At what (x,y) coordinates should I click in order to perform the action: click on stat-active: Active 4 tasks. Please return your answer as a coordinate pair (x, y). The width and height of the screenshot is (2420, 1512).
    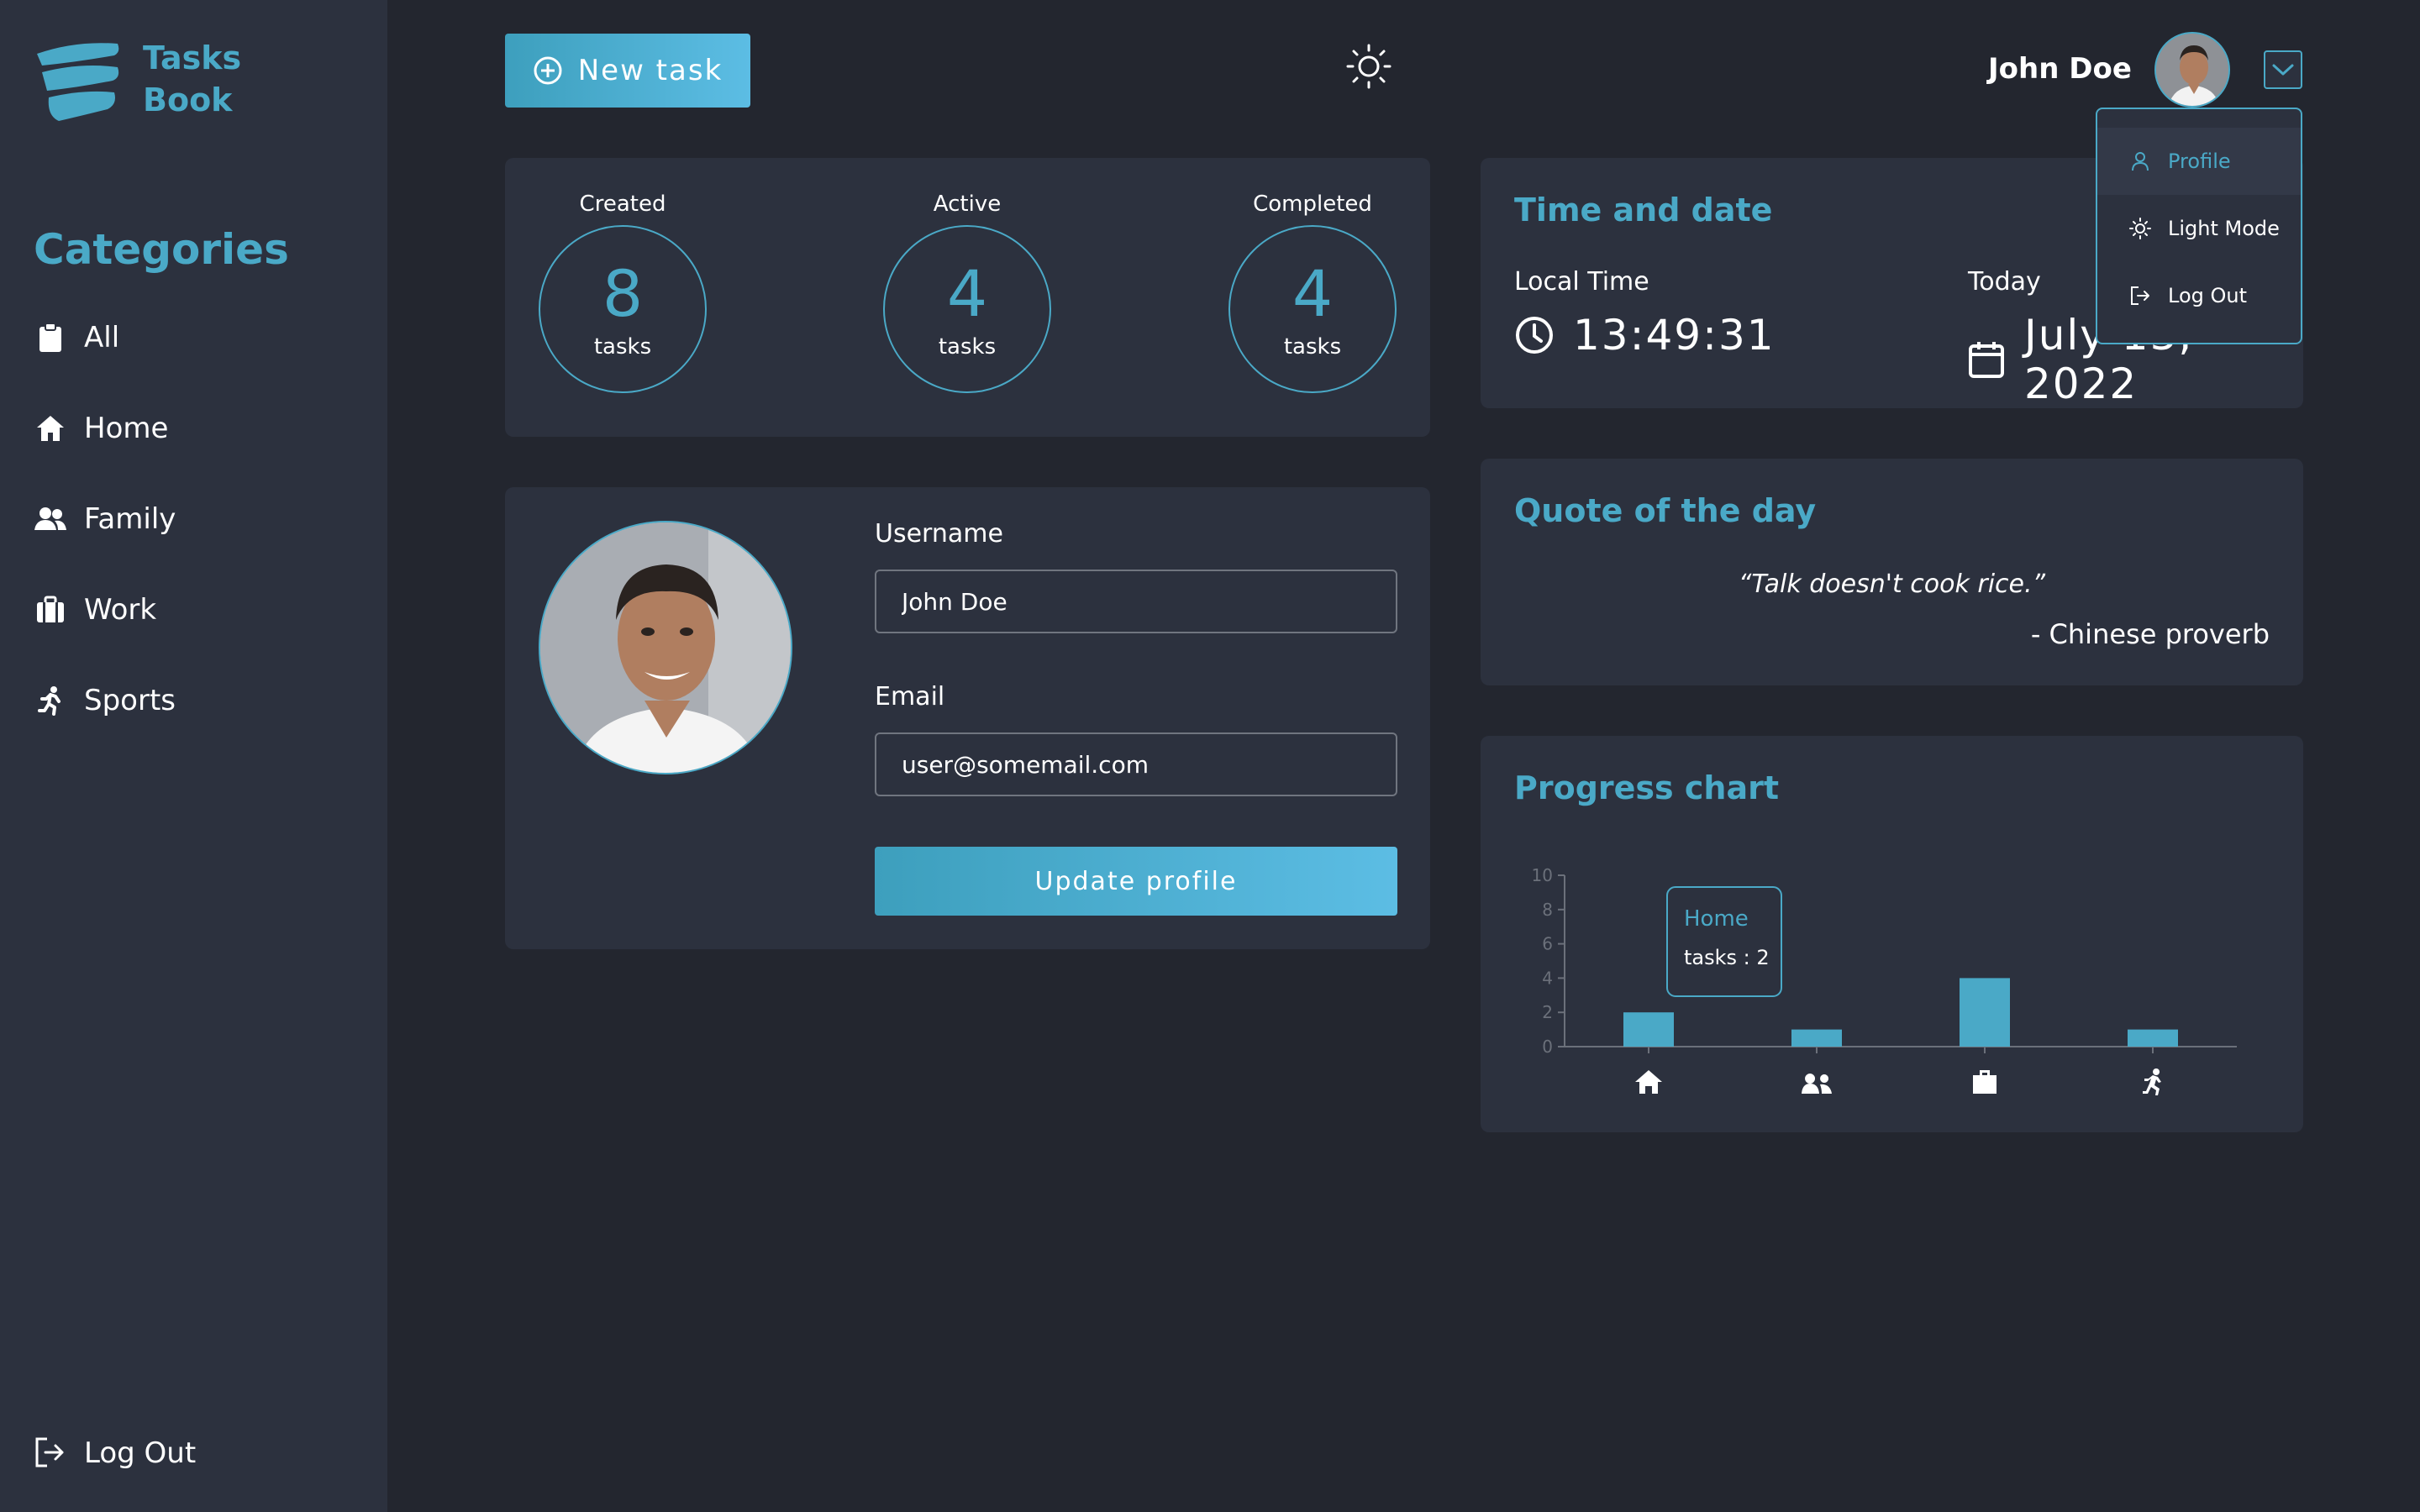
    Looking at the image, I should click on (967, 292).